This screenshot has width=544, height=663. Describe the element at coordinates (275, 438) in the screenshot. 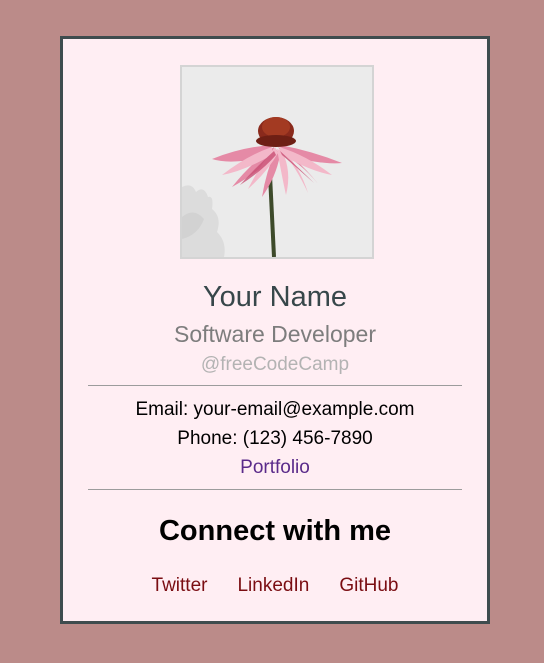

I see `phone-text: Phone: (123) 456-7890` at that location.